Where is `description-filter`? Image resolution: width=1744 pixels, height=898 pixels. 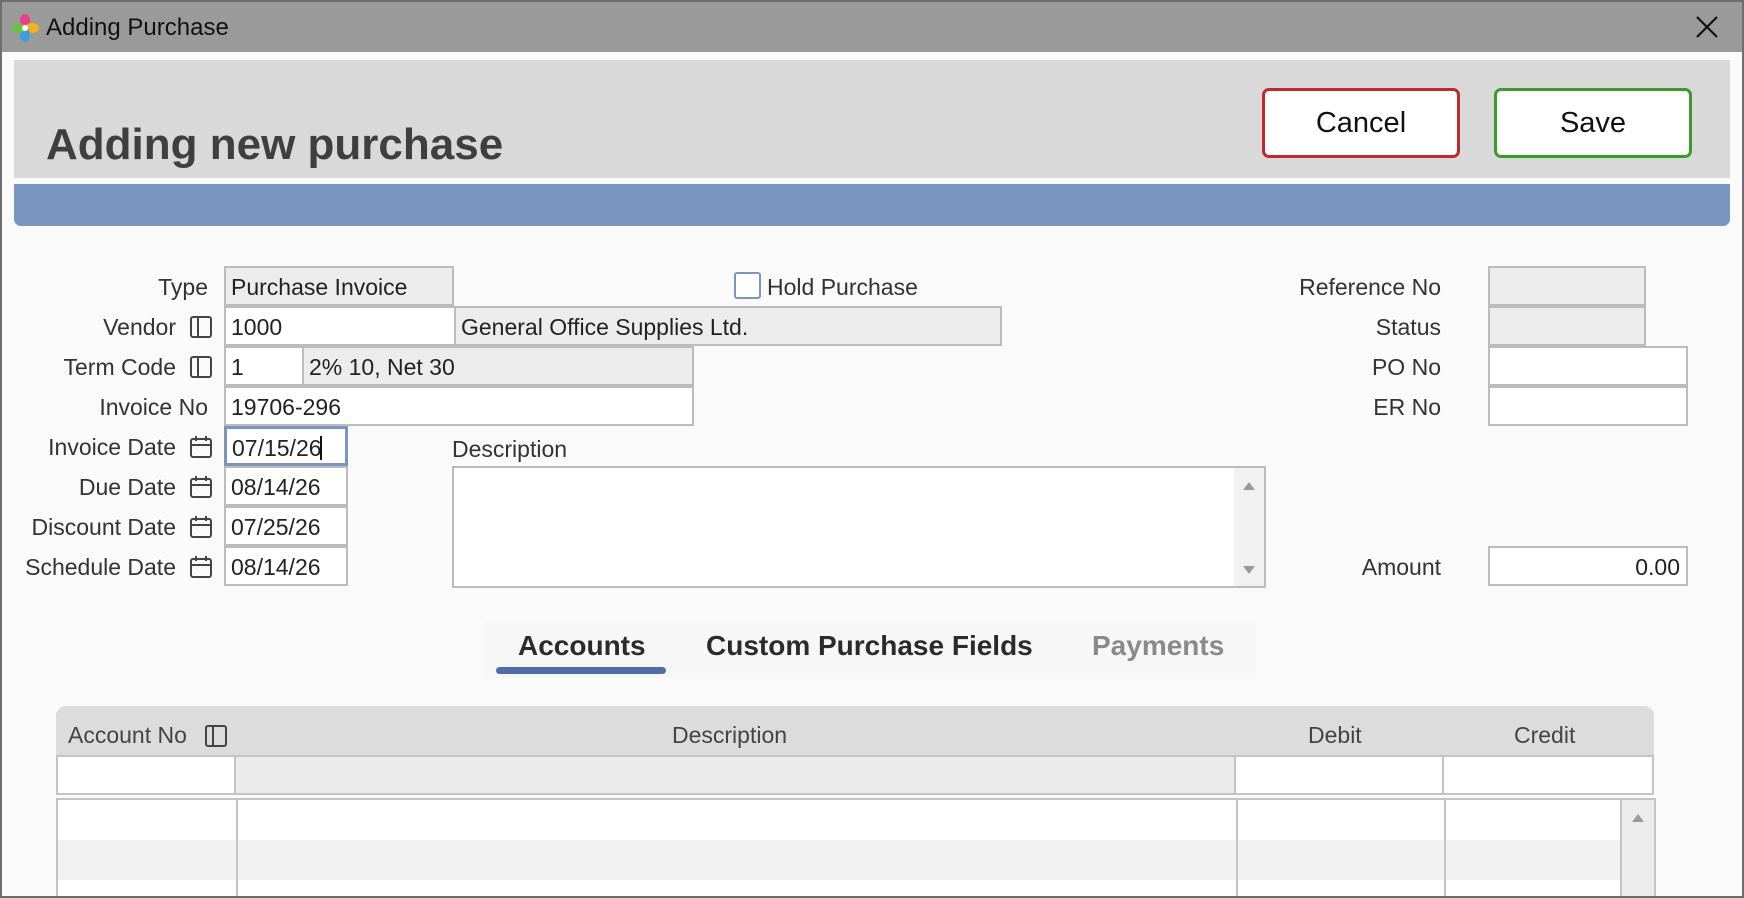 description-filter is located at coordinates (735, 775).